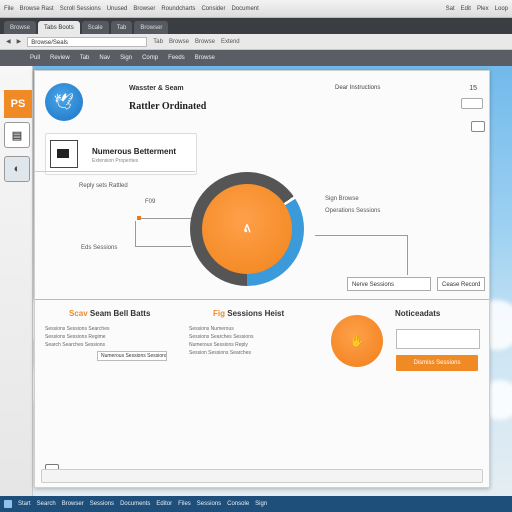 This screenshot has width=512, height=512. I want to click on os-menu-item: Document, so click(244, 9).